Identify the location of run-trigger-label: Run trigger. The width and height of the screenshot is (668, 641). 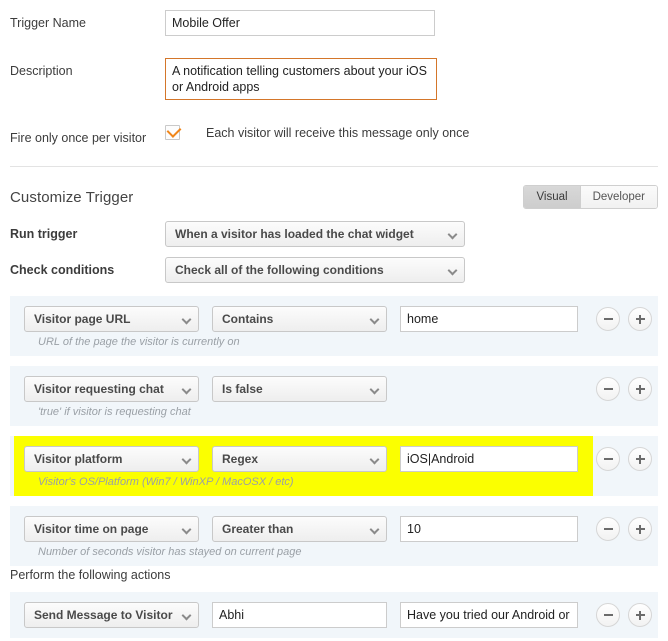
(44, 234).